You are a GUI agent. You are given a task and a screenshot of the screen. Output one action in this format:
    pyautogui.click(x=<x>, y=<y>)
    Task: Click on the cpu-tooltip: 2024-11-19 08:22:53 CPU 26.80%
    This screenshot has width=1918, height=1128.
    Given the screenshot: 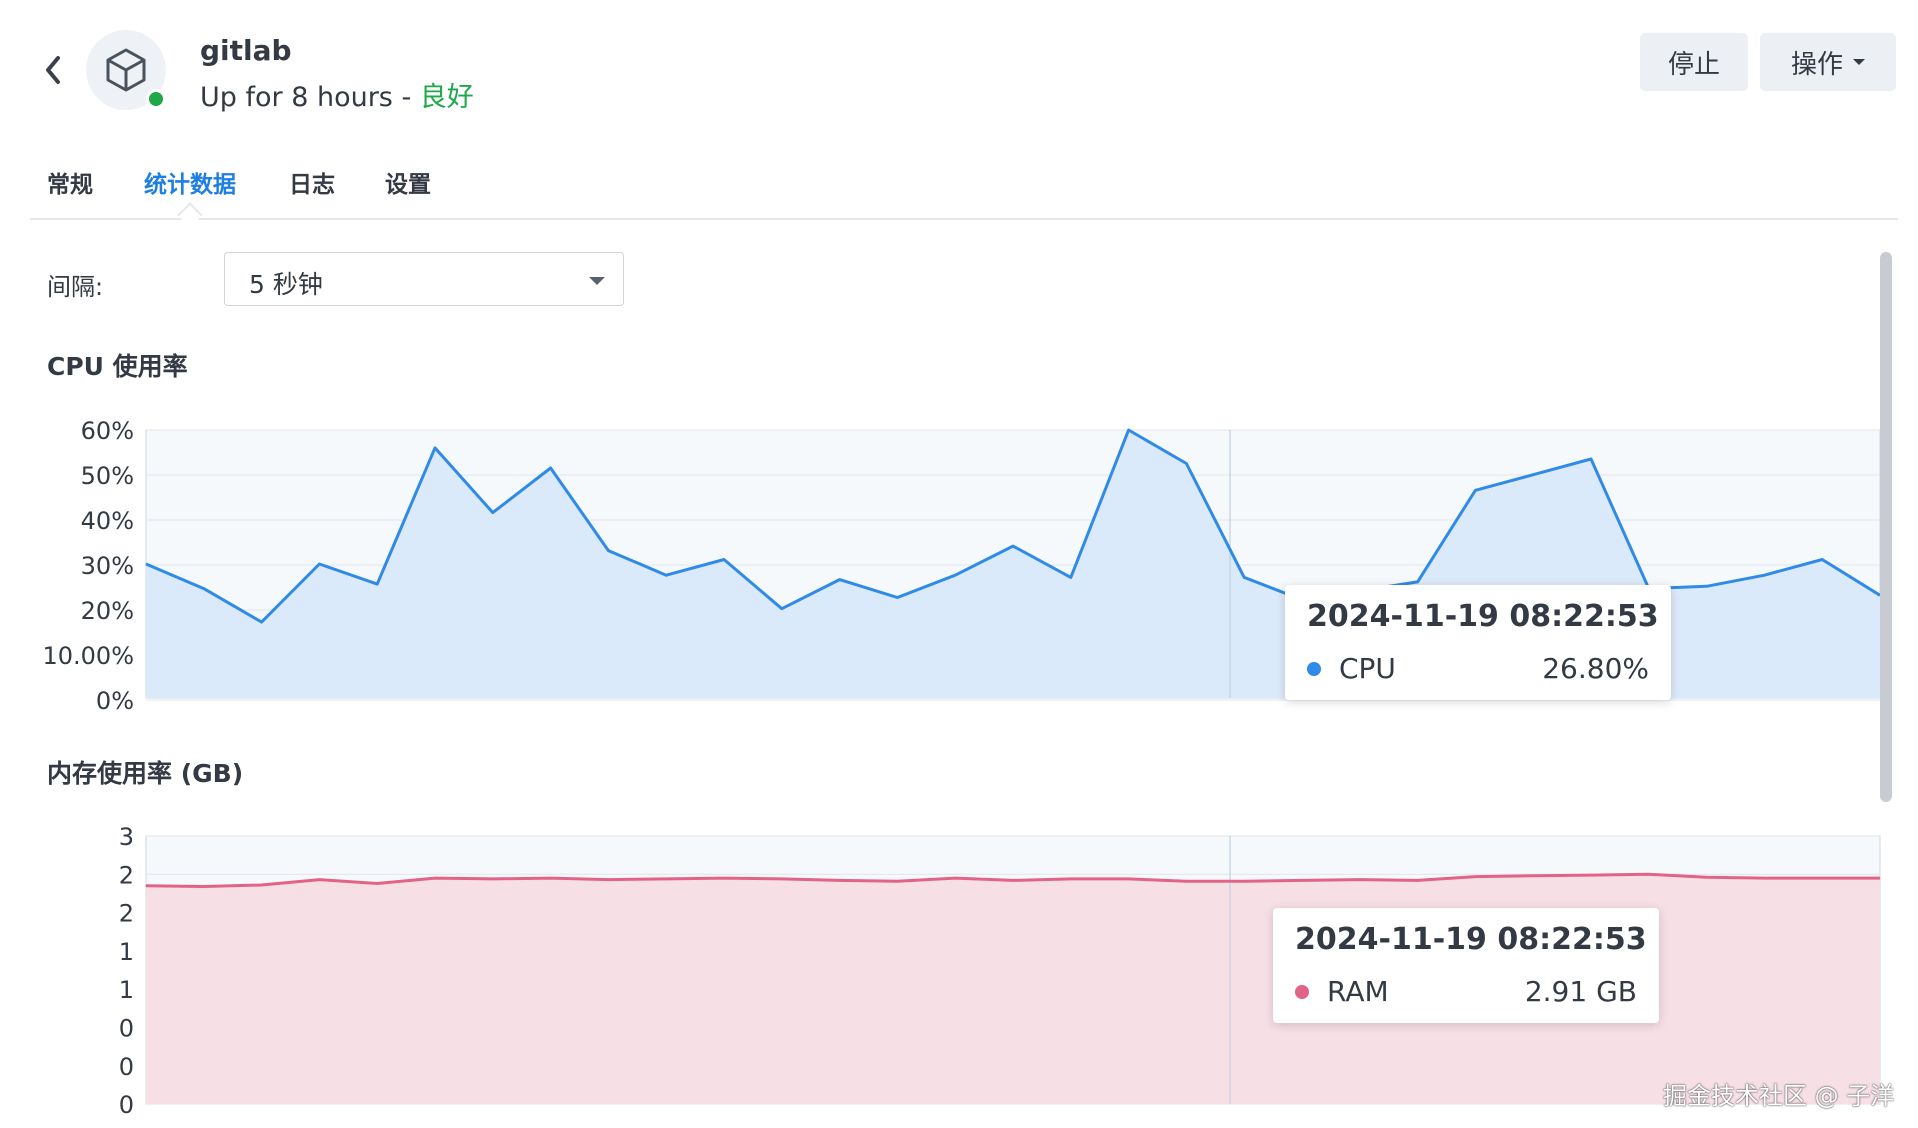 What is the action you would take?
    pyautogui.click(x=1478, y=642)
    